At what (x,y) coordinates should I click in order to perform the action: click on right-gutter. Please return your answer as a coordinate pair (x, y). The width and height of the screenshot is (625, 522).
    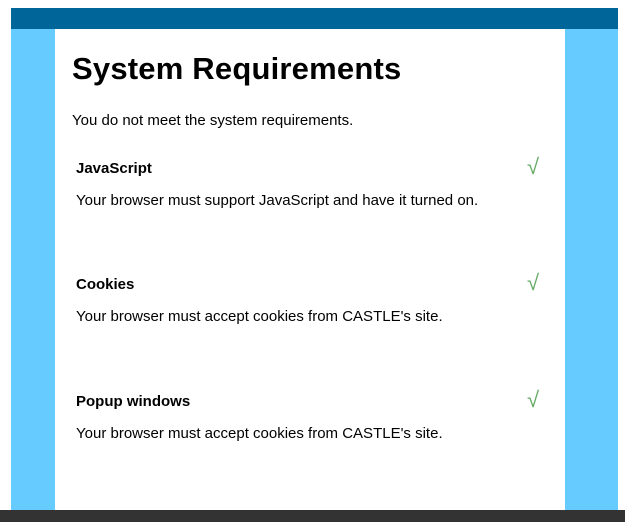
    Looking at the image, I should click on (621, 255).